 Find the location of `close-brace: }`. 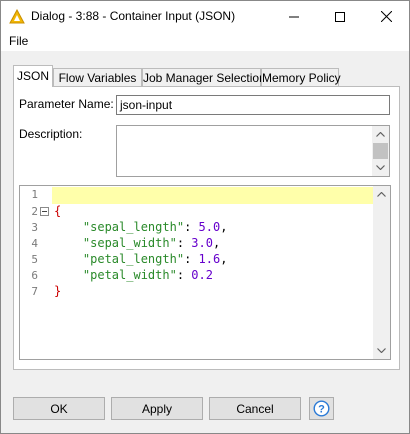

close-brace: } is located at coordinates (58, 291).